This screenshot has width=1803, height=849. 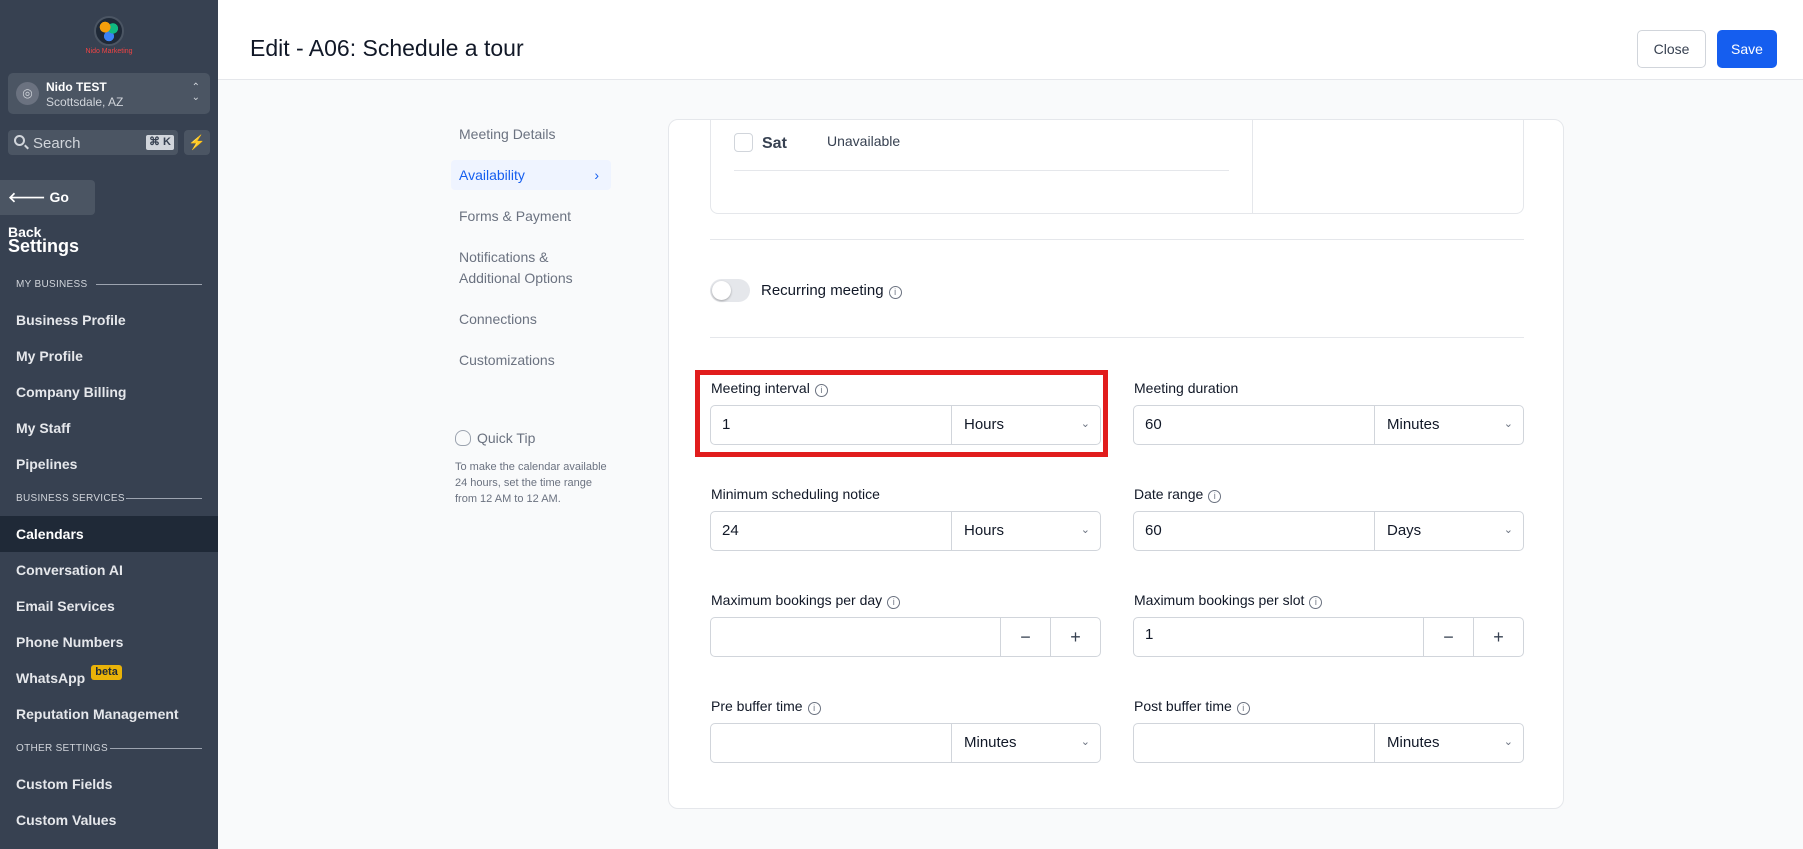 I want to click on sidebar-item-my-staff: My Staff, so click(x=109, y=428).